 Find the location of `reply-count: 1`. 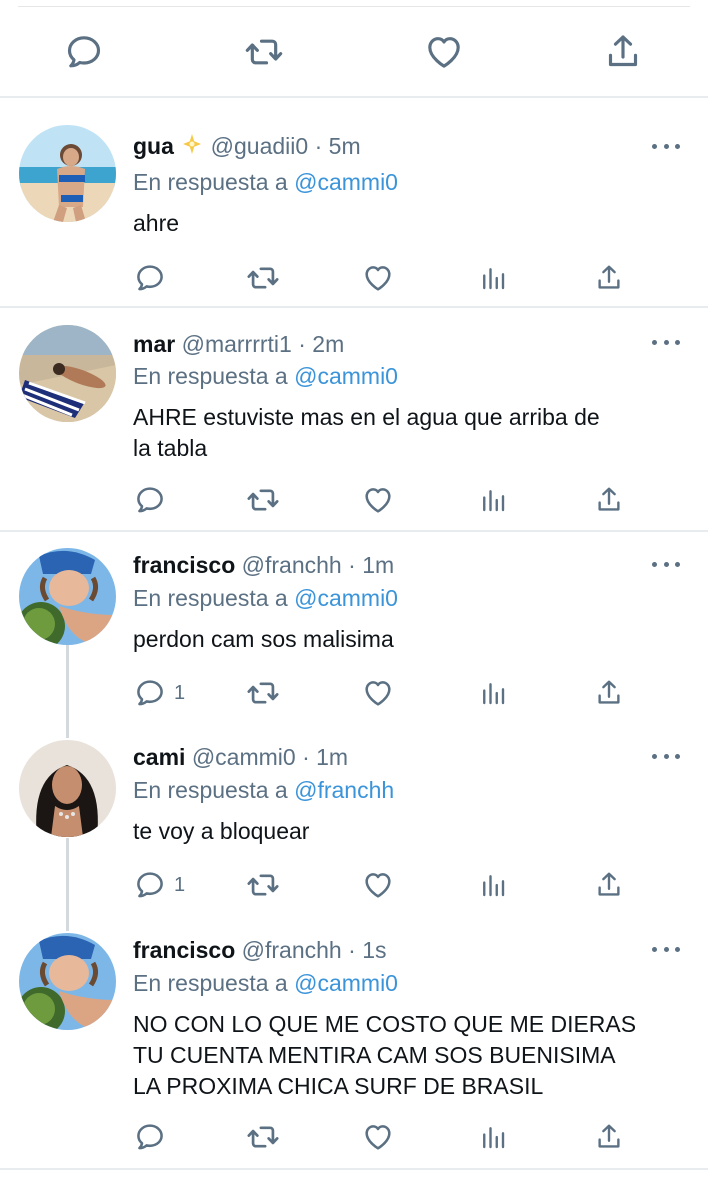

reply-count: 1 is located at coordinates (180, 692).